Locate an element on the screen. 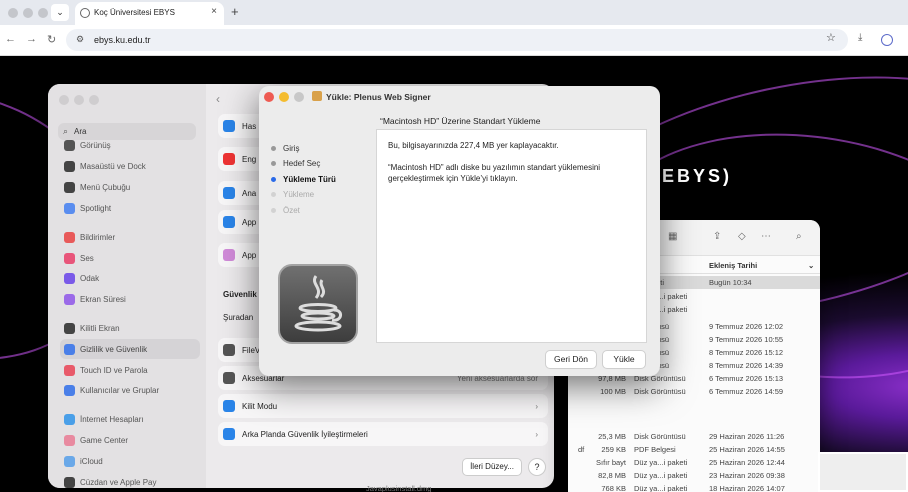 The width and height of the screenshot is (908, 492). step-label: Yükleme Türü is located at coordinates (309, 179).